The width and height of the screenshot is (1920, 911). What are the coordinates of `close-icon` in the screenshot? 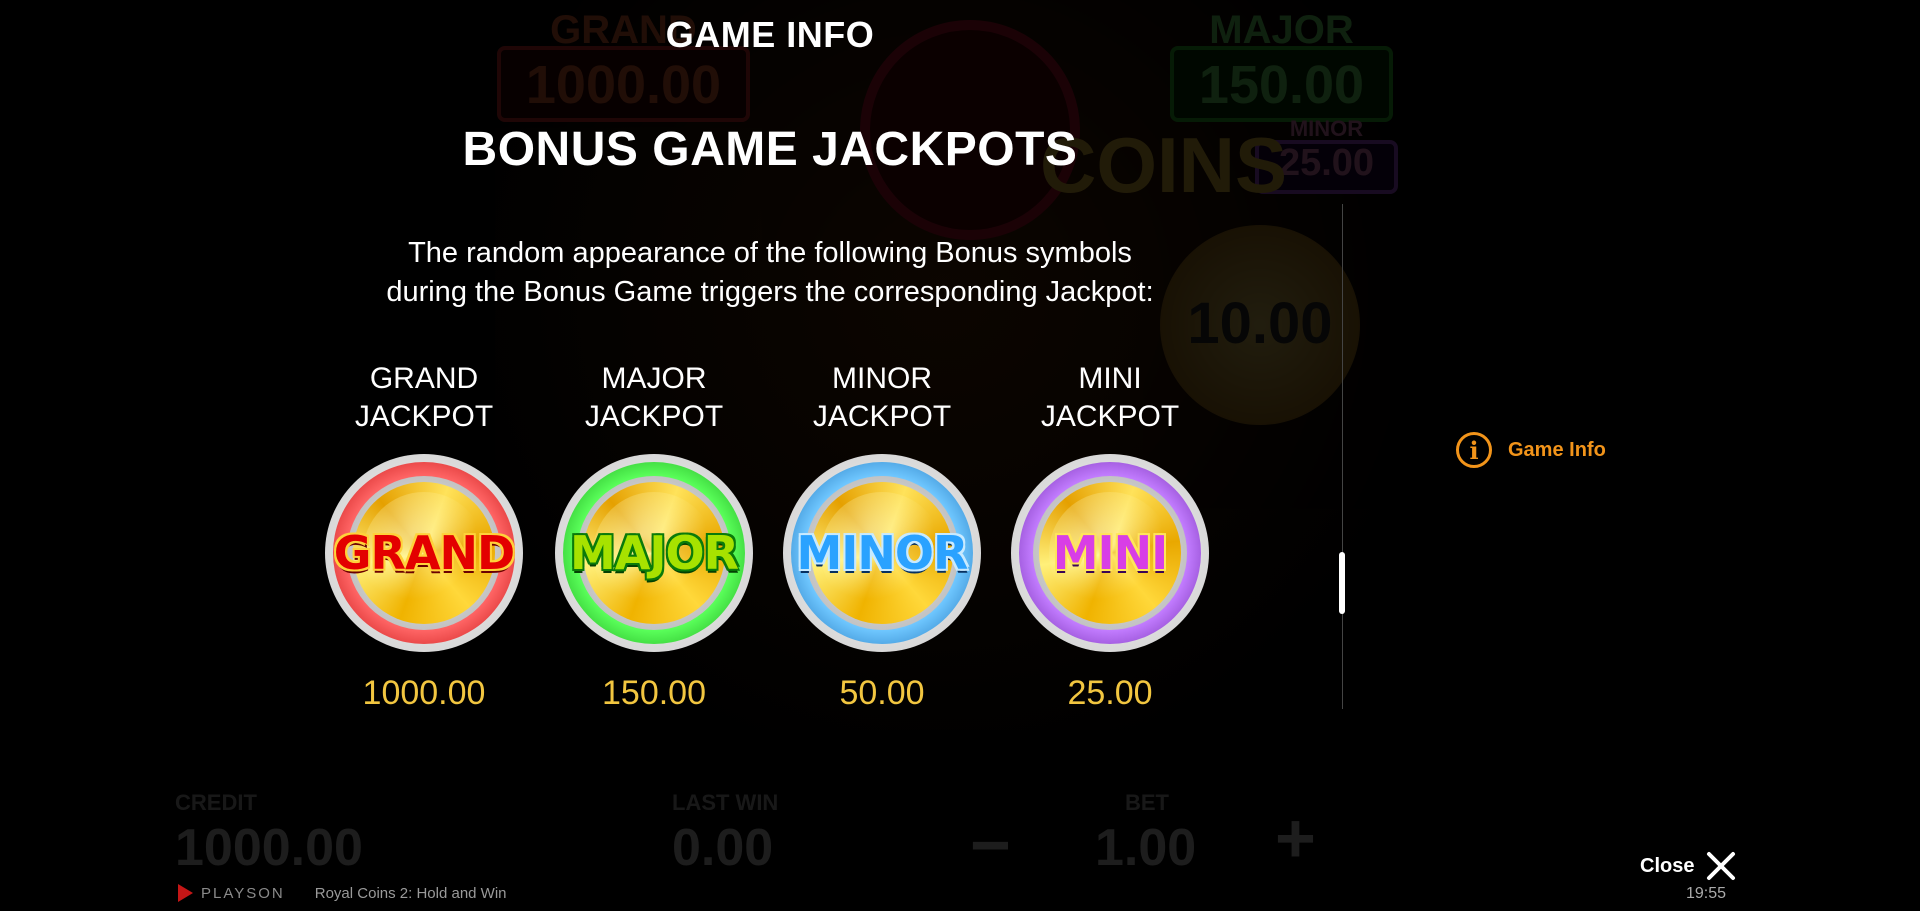 It's located at (1721, 866).